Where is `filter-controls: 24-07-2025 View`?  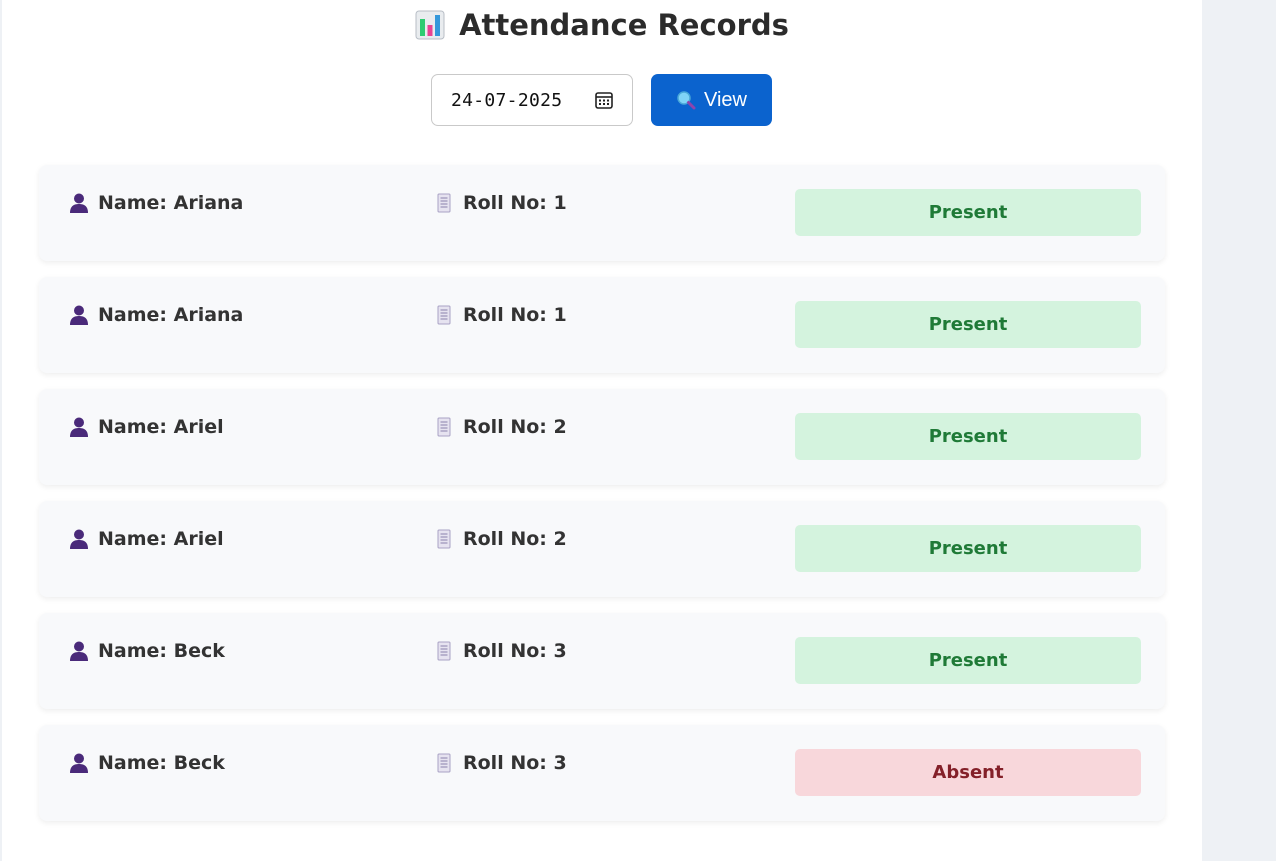 filter-controls: 24-07-2025 View is located at coordinates (601, 100).